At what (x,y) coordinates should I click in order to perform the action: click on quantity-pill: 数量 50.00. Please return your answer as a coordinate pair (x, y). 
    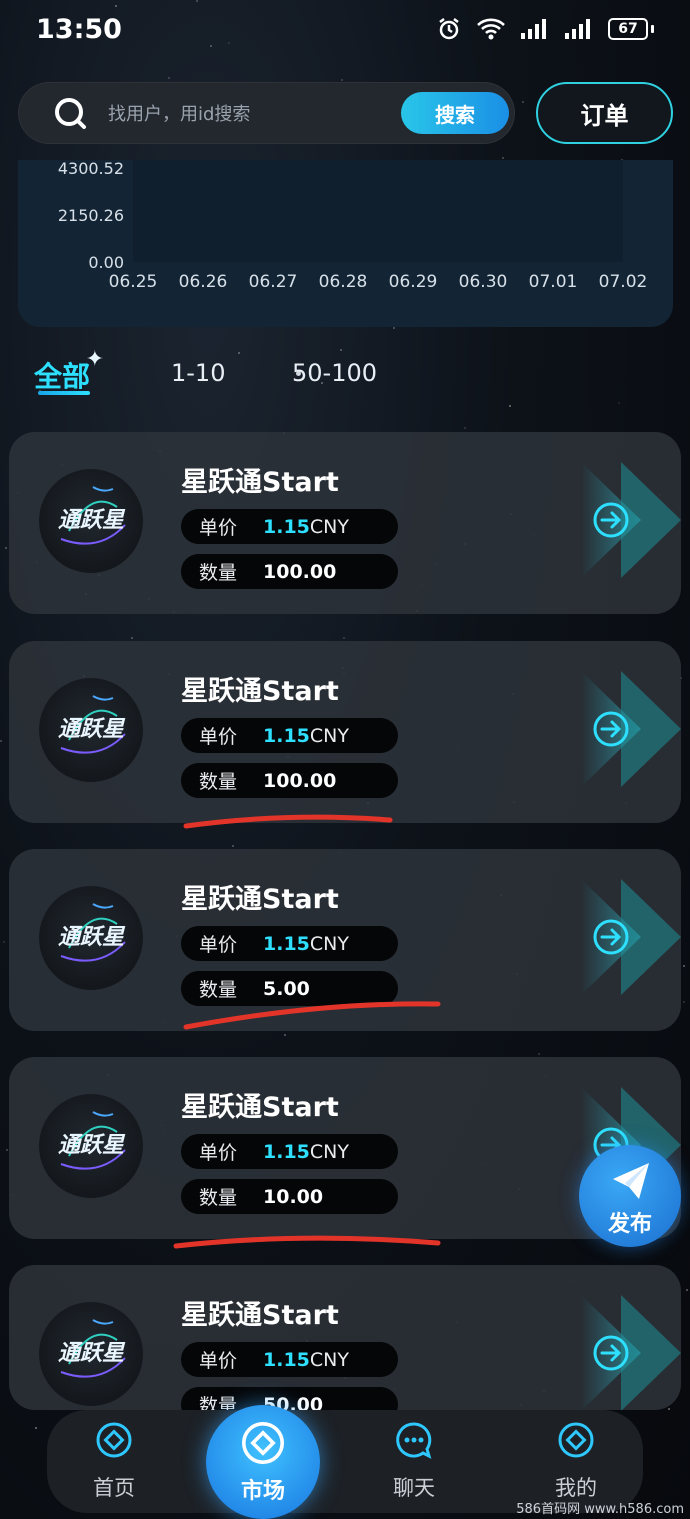
    Looking at the image, I should click on (289, 1398).